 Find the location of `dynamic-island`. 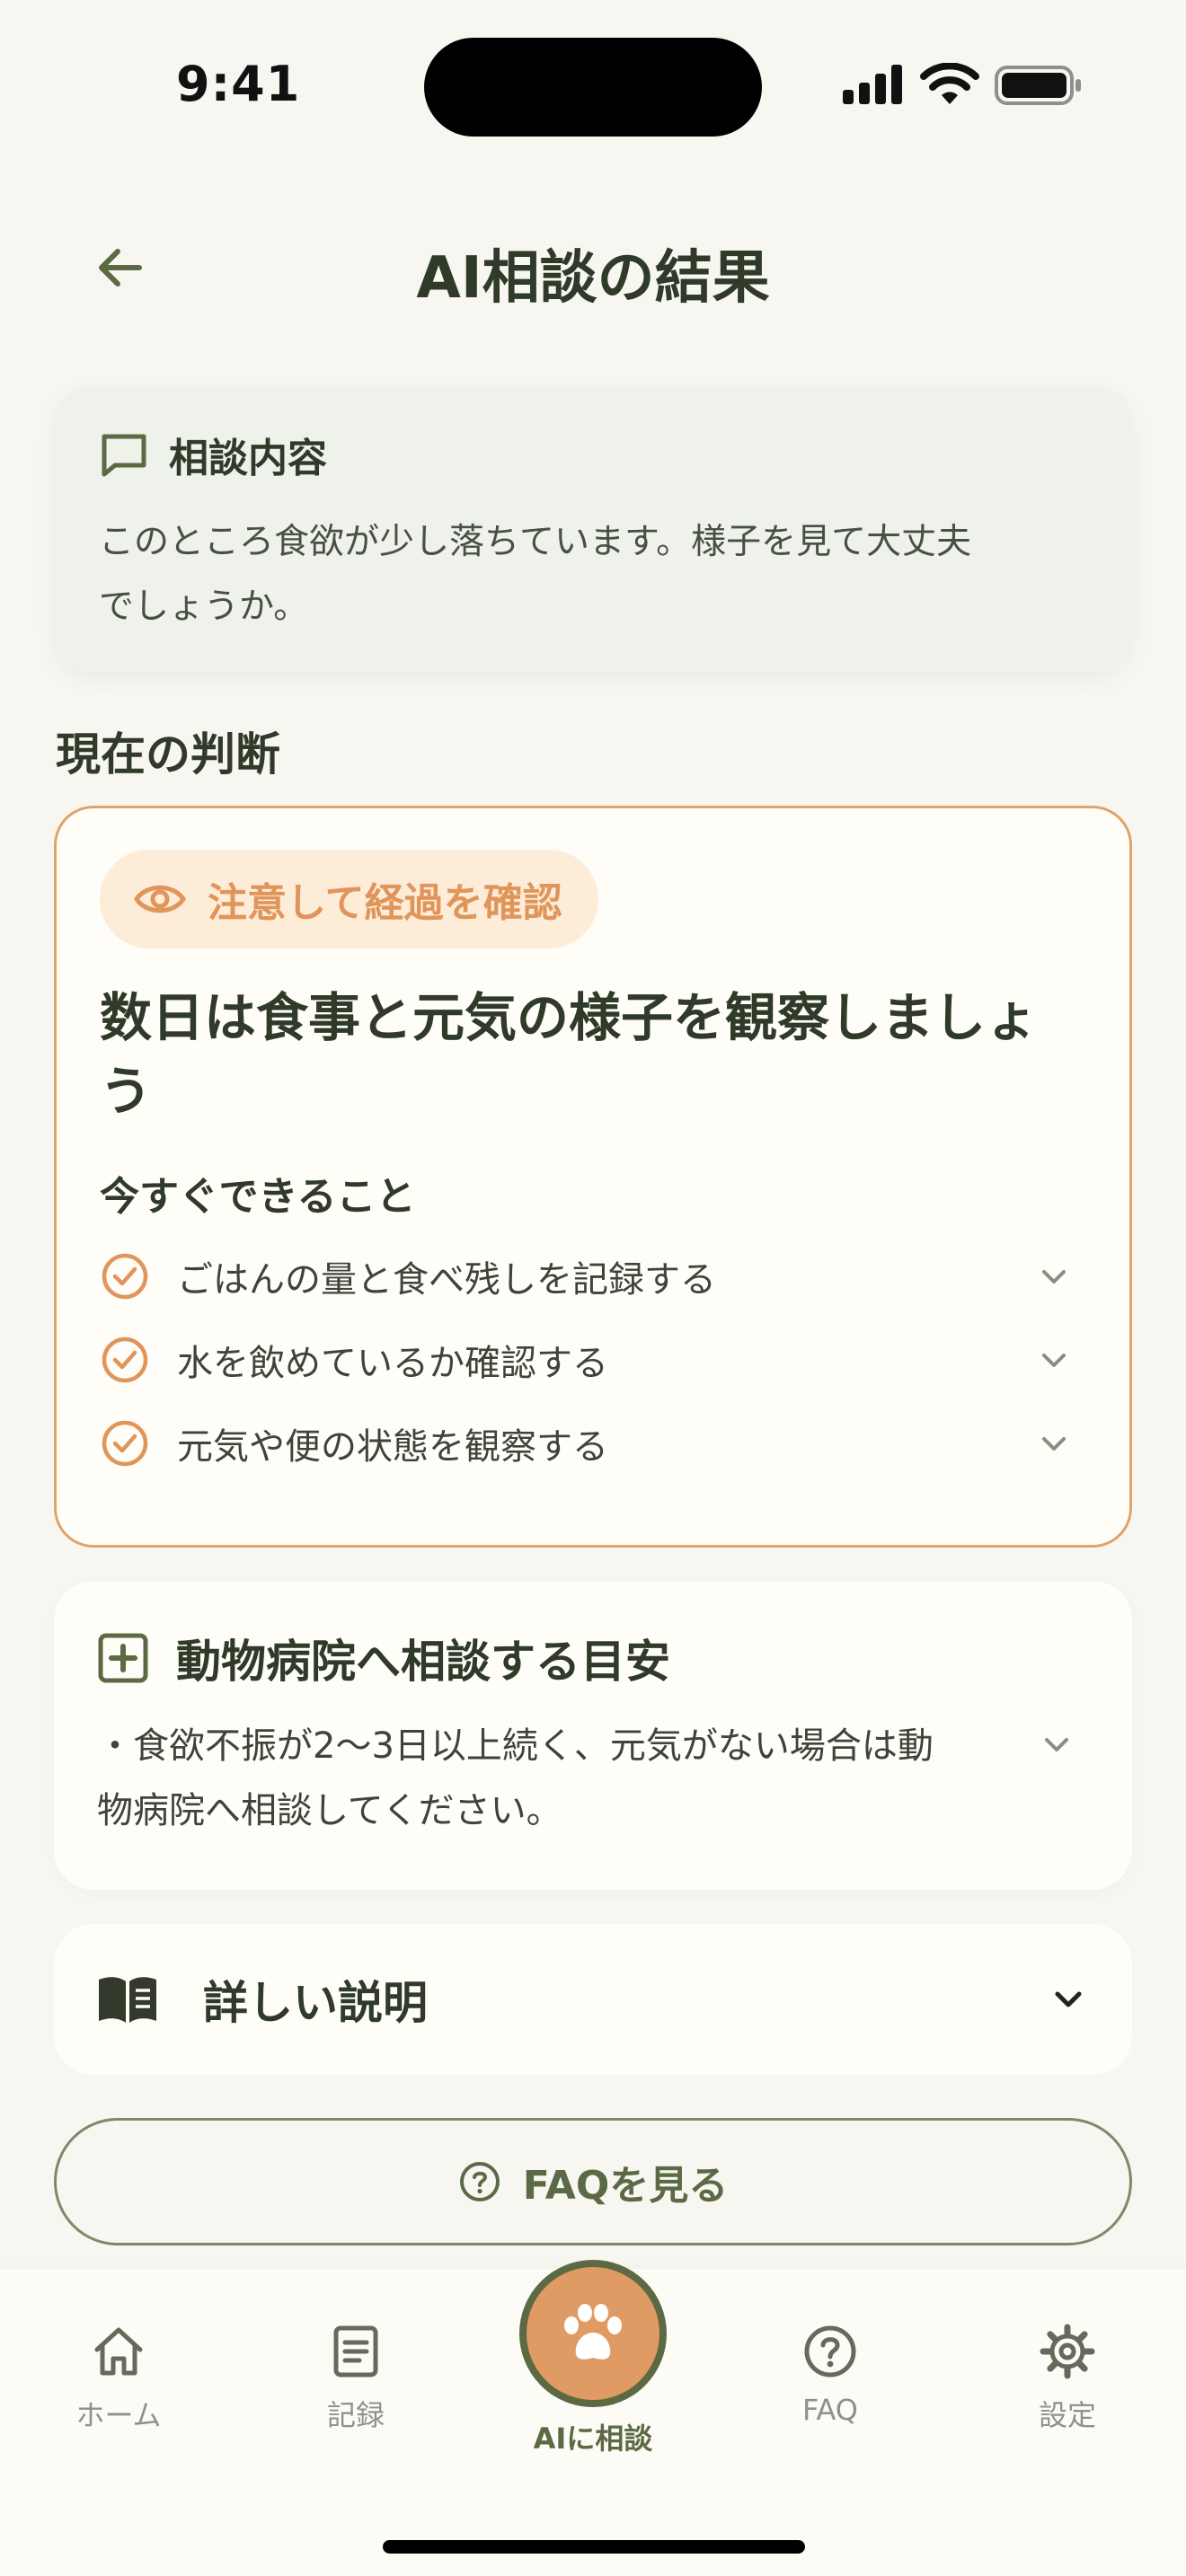

dynamic-island is located at coordinates (593, 87).